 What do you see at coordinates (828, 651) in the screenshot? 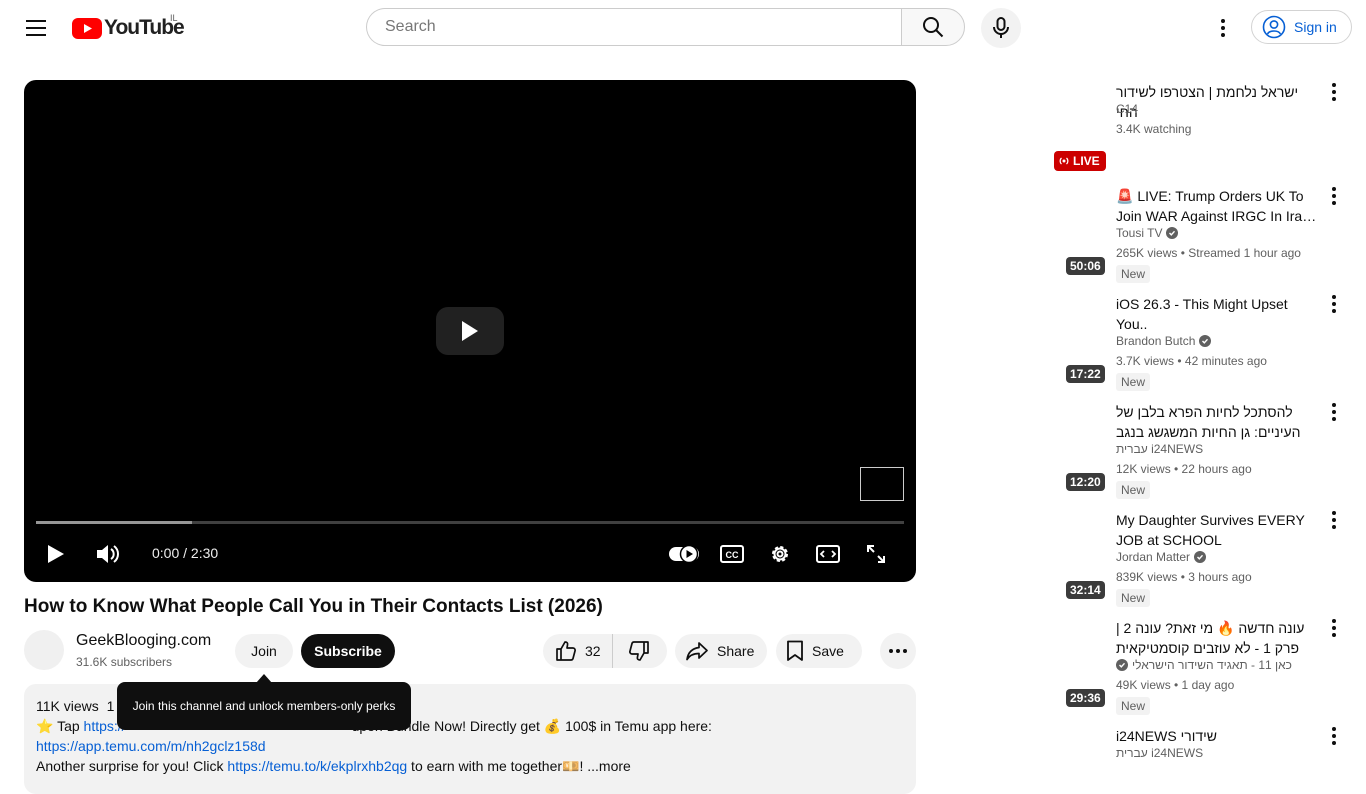
I see `save-label: Save` at bounding box center [828, 651].